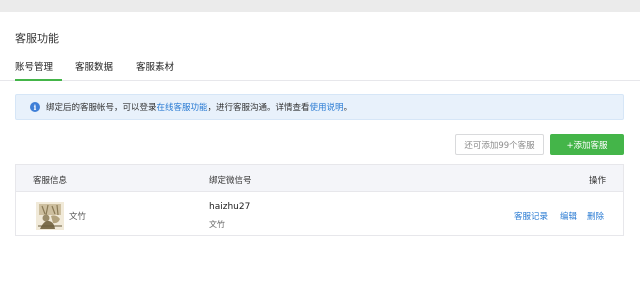 This screenshot has width=640, height=292. What do you see at coordinates (258, 108) in the screenshot?
I see `notice-text-2: ，进行客服沟通。详情查看` at bounding box center [258, 108].